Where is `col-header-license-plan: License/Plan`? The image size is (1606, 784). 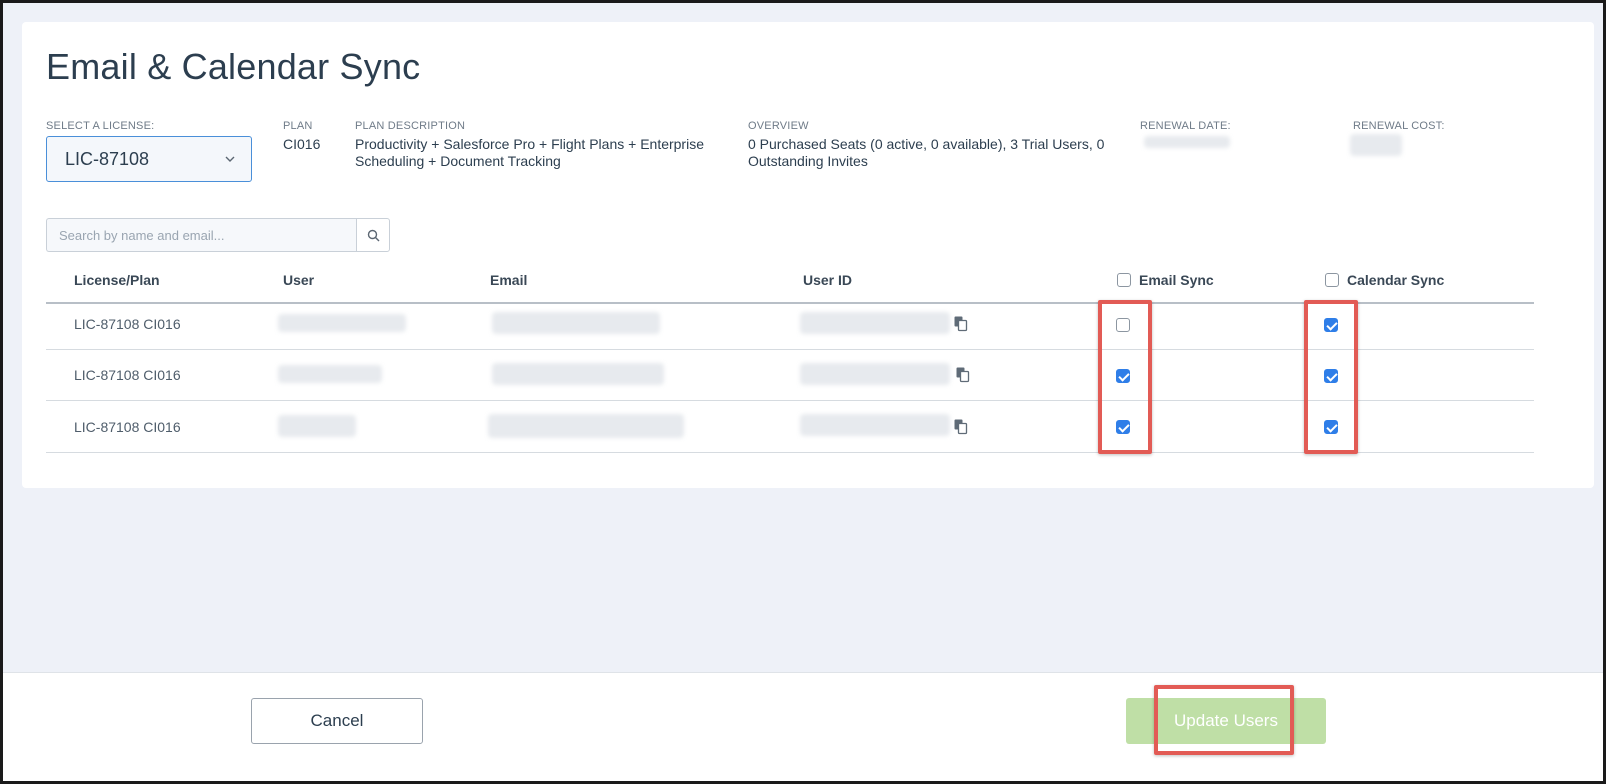
col-header-license-plan: License/Plan is located at coordinates (117, 280).